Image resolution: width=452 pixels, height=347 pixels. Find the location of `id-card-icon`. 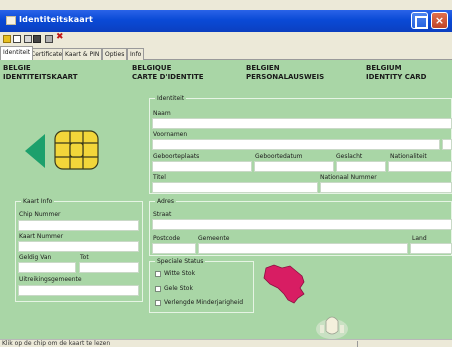

id-card-icon is located at coordinates (11, 20).